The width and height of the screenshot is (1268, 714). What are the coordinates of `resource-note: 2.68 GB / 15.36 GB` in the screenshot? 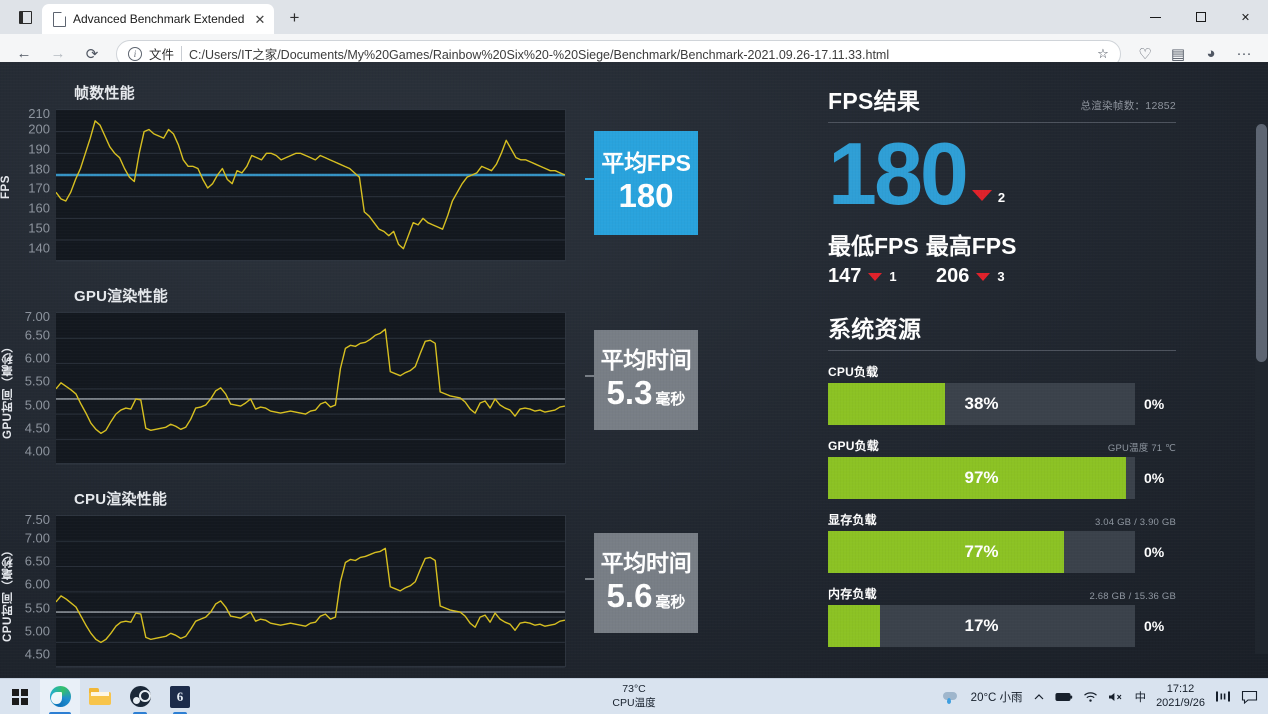 It's located at (1132, 597).